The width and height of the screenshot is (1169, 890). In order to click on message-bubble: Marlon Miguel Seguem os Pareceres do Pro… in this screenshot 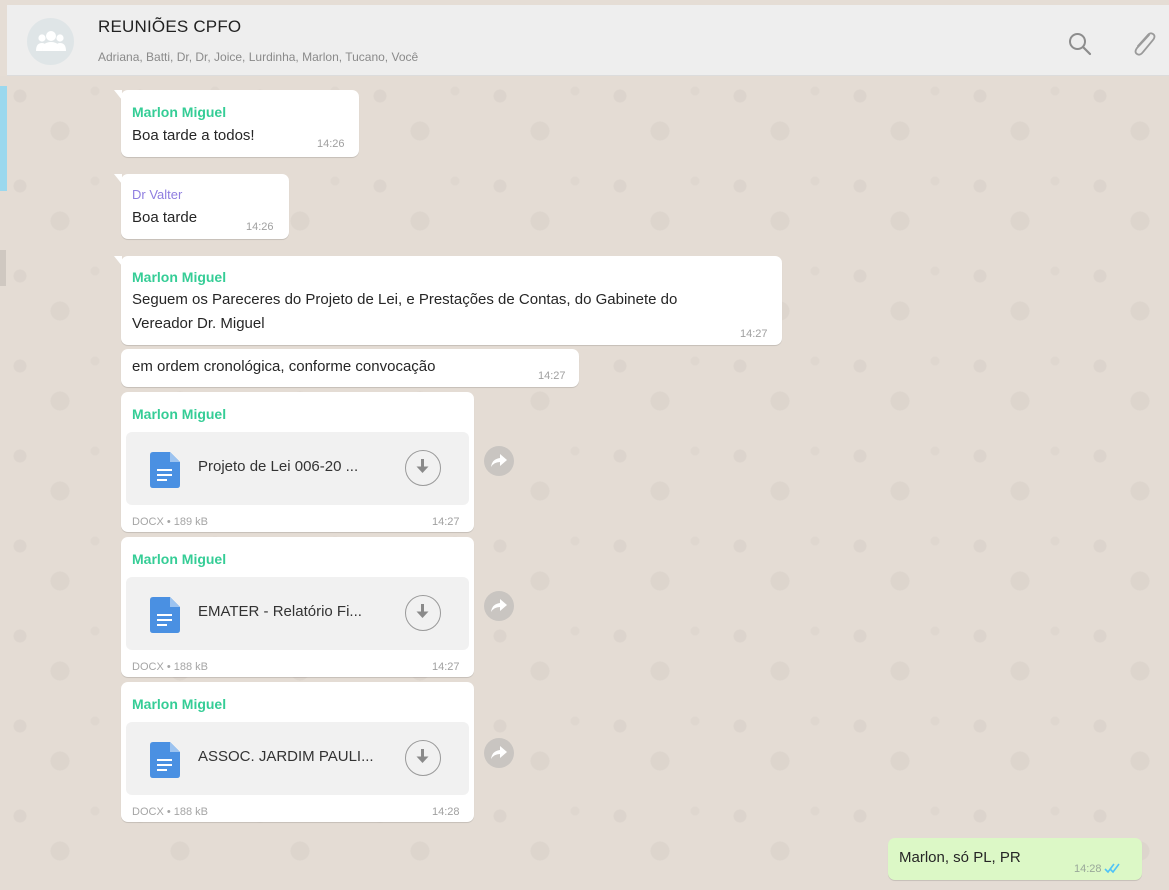, I will do `click(448, 300)`.